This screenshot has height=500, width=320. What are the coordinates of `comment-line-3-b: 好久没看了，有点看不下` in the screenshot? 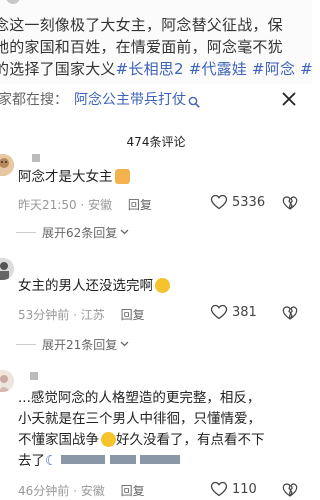 It's located at (190, 440).